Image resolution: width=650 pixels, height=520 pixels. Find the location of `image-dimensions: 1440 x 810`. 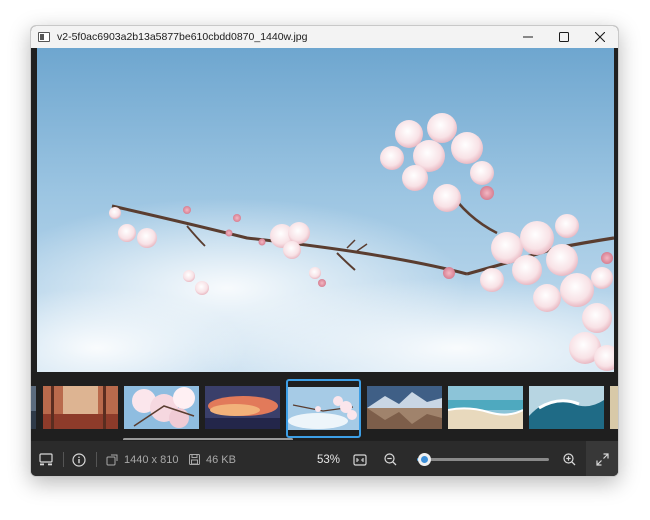

image-dimensions: 1440 x 810 is located at coordinates (142, 458).